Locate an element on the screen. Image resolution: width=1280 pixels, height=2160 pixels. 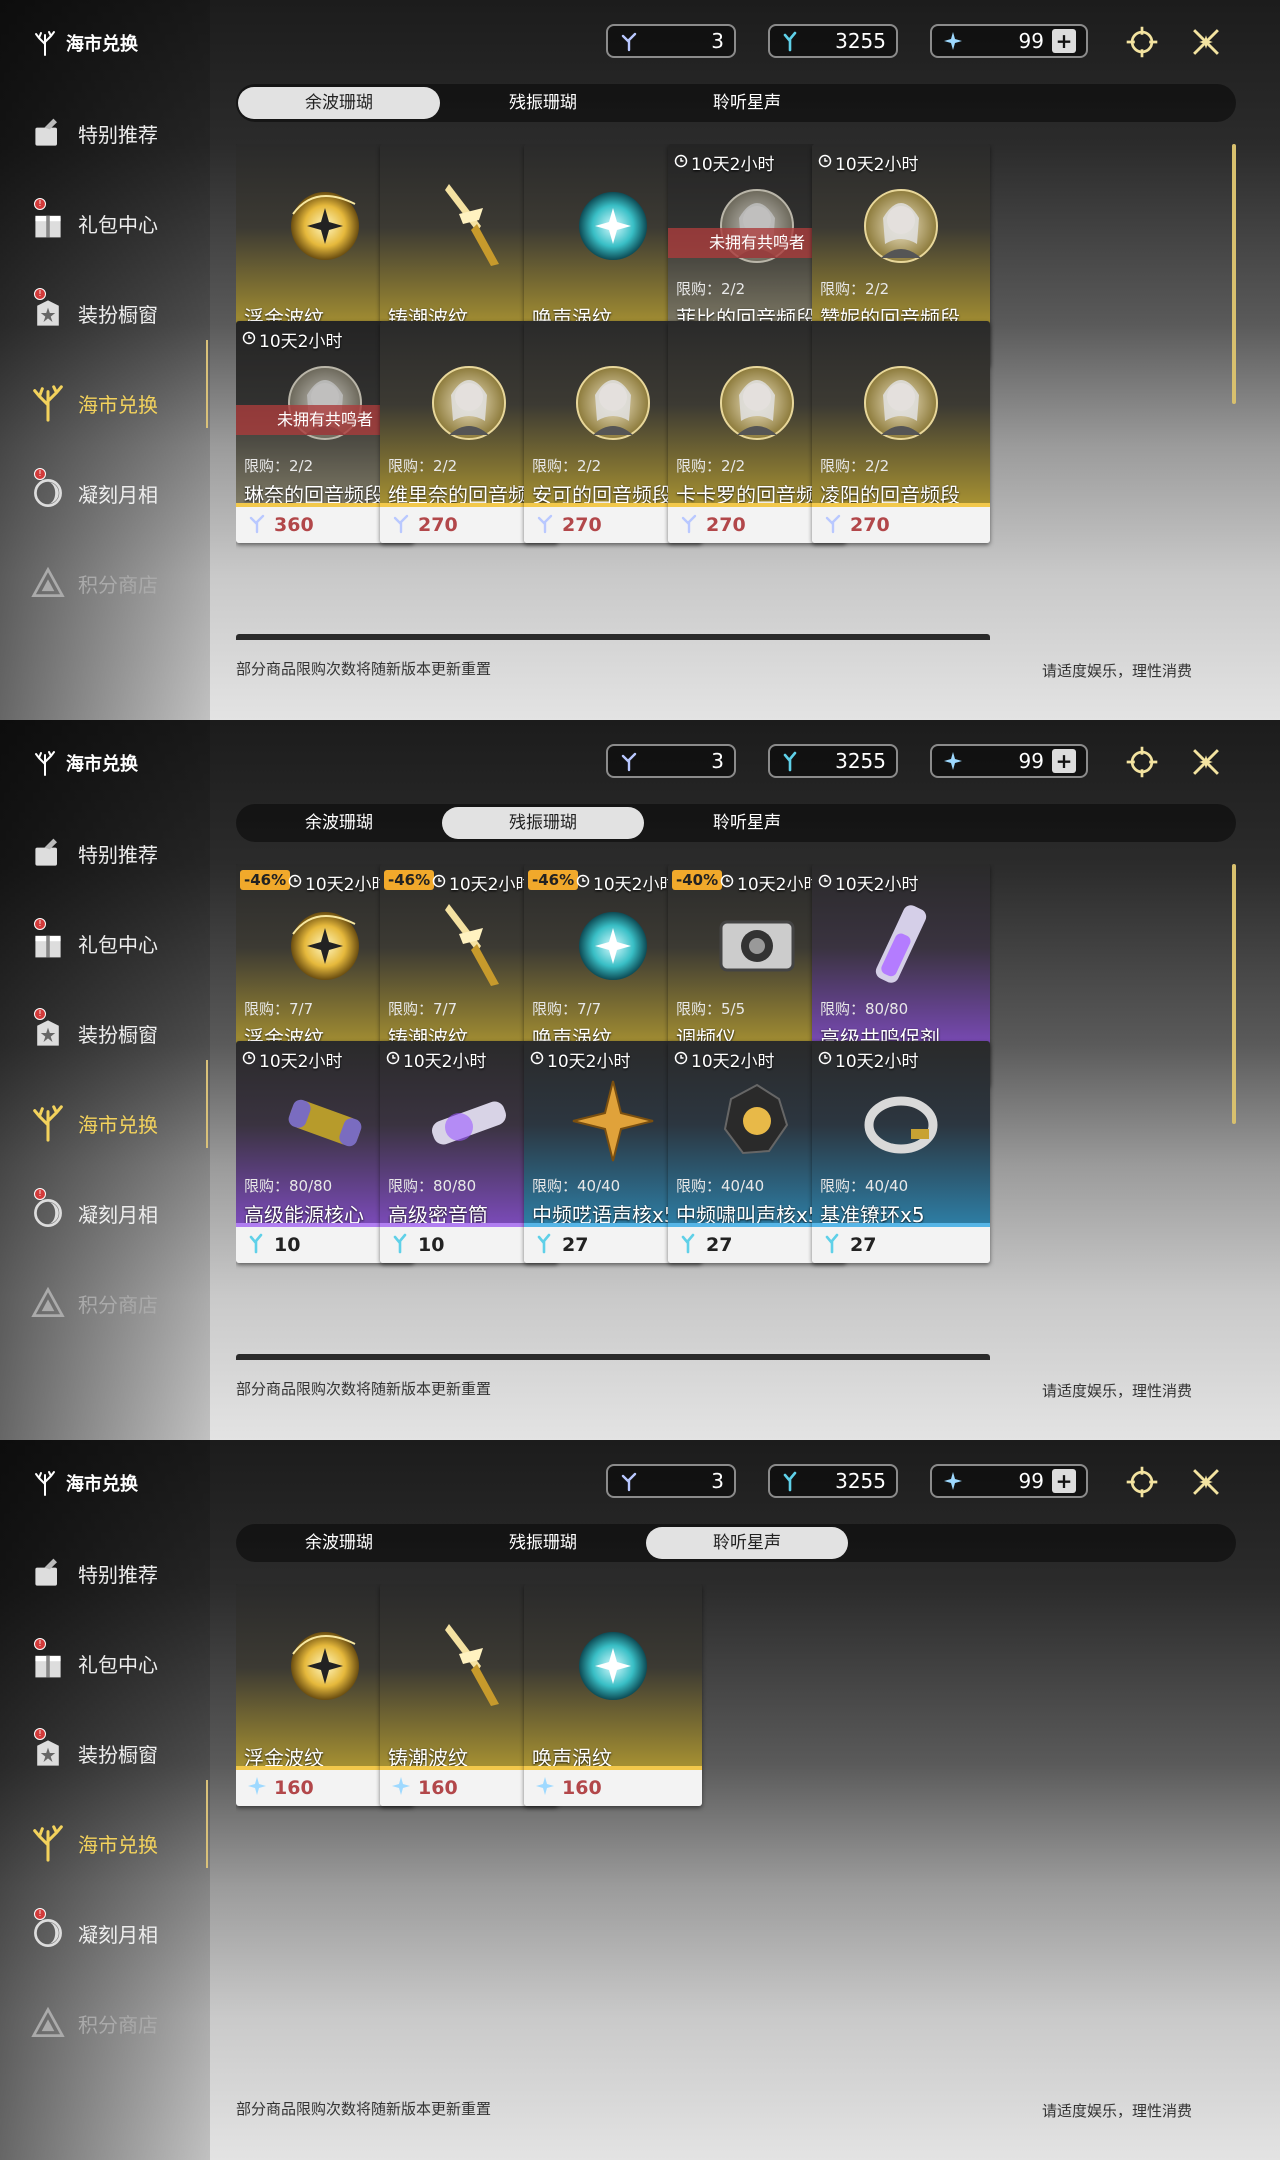
discount-badge: -46% is located at coordinates (553, 880).